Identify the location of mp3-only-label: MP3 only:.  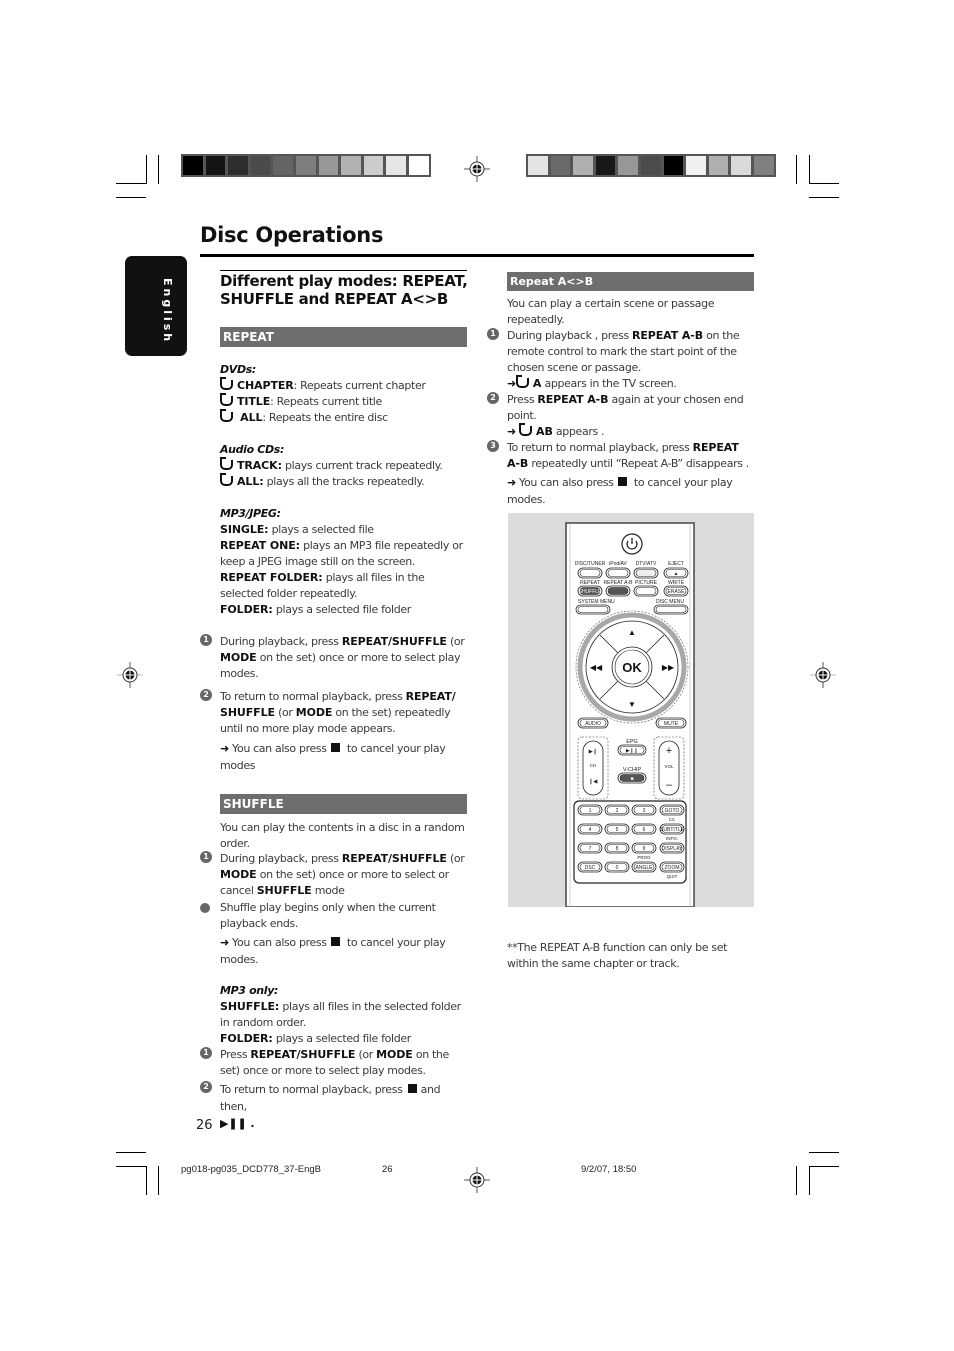
(249, 990).